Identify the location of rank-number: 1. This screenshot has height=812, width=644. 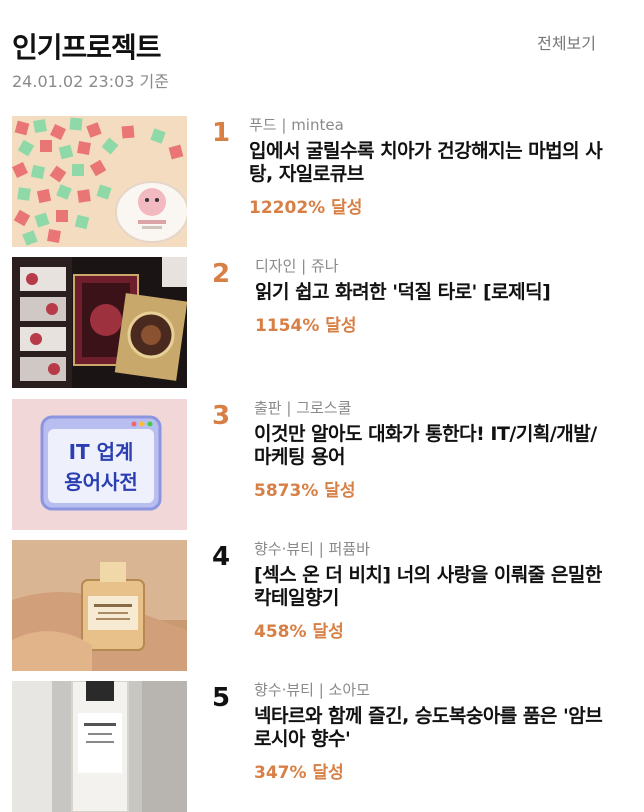
(221, 133).